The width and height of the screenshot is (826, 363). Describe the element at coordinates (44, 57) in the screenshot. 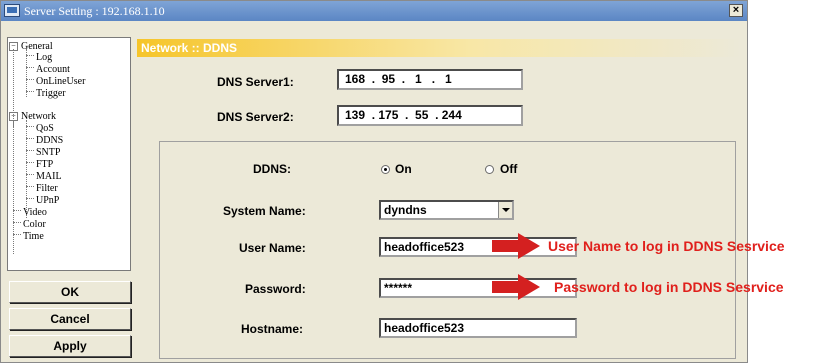

I see `tree-node-label: Log` at that location.